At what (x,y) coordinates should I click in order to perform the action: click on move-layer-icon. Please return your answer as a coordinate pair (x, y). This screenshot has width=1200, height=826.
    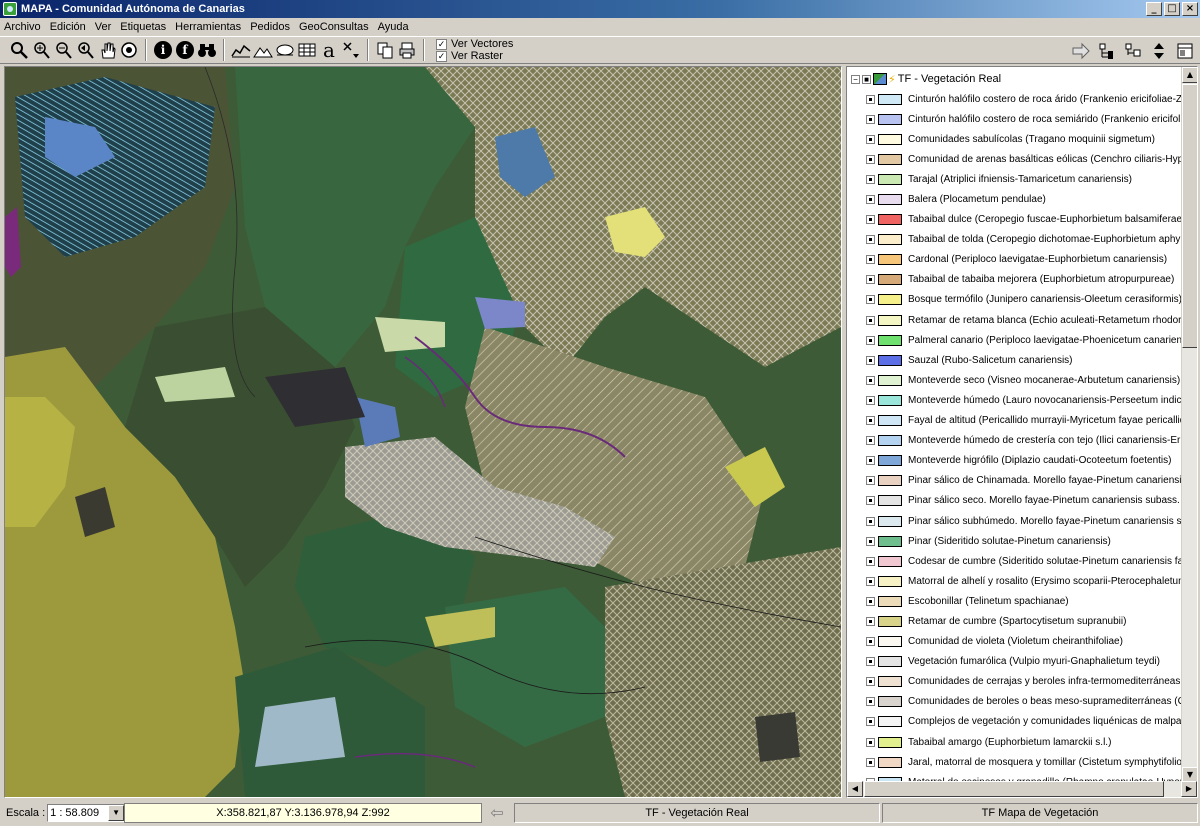
    Looking at the image, I should click on (1159, 51).